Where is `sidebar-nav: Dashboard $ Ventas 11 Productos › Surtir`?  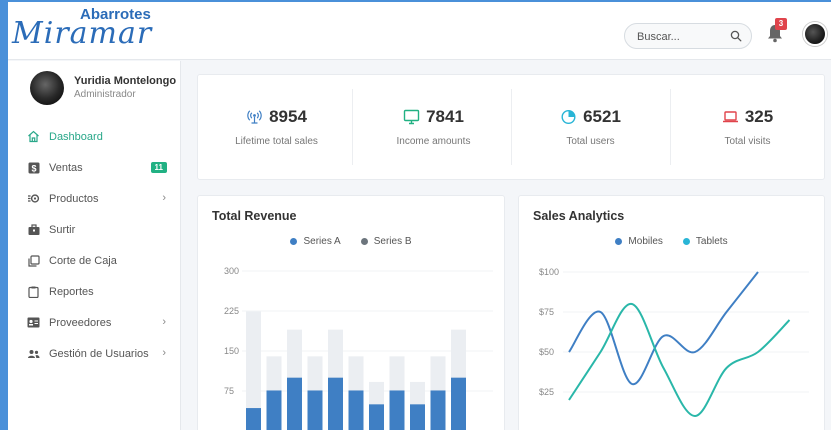
sidebar-nav: Dashboard $ Ventas 11 Productos › Surtir is located at coordinates (94, 245).